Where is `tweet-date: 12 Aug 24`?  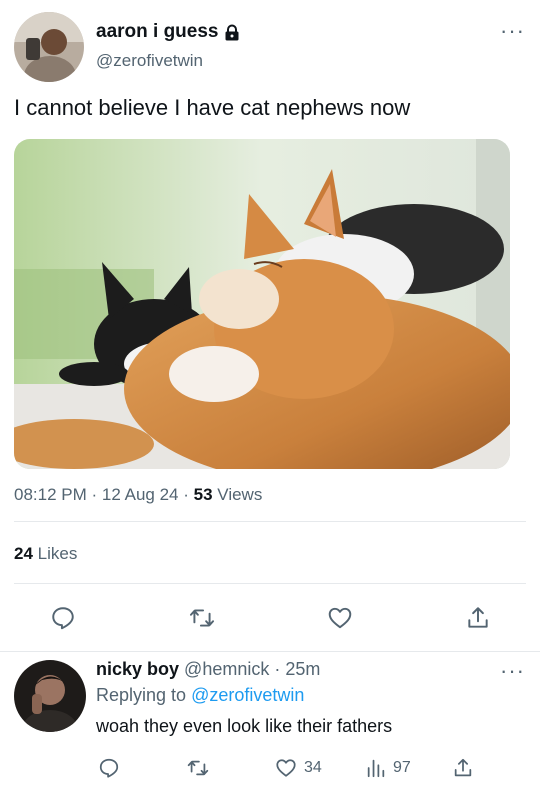
tweet-date: 12 Aug 24 is located at coordinates (140, 494).